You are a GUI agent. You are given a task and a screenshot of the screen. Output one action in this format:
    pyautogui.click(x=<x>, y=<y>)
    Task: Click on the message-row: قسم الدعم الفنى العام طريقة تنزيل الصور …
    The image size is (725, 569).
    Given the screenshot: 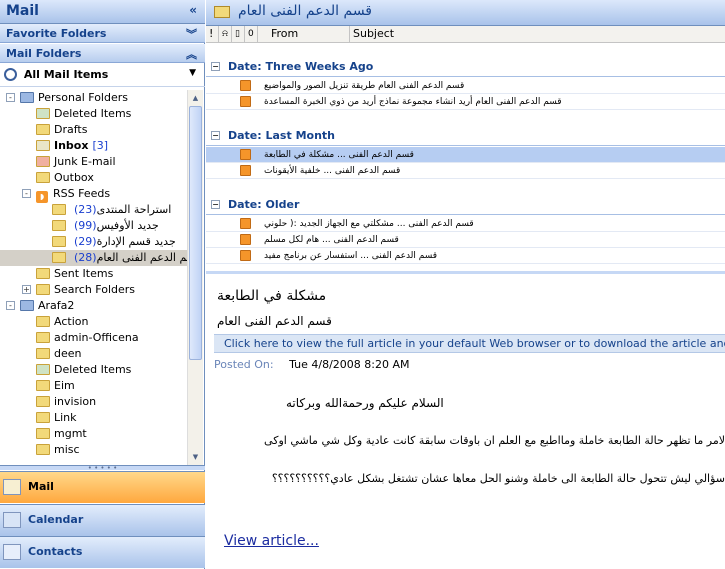 What is the action you would take?
    pyautogui.click(x=465, y=86)
    